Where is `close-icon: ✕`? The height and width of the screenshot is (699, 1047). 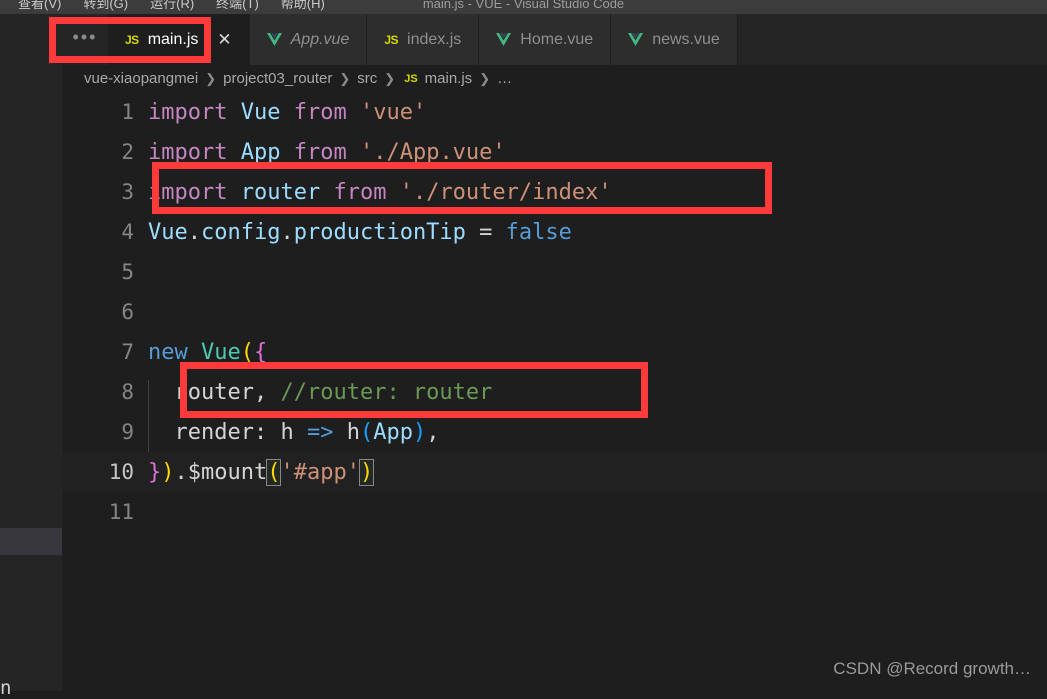
close-icon: ✕ is located at coordinates (224, 39).